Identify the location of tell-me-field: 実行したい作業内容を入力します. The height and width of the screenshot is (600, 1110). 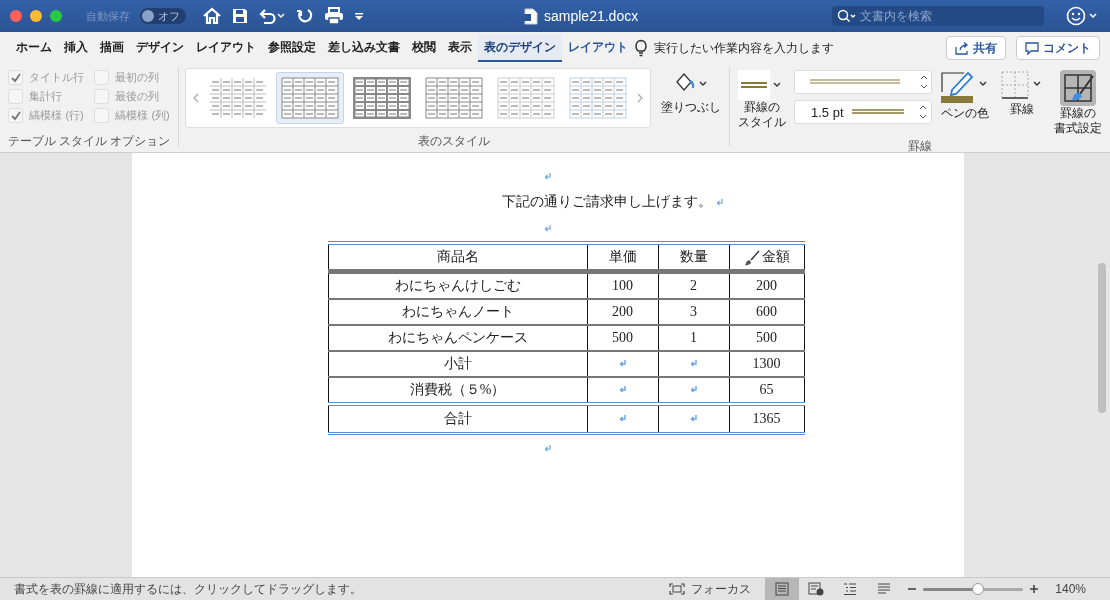
(744, 48).